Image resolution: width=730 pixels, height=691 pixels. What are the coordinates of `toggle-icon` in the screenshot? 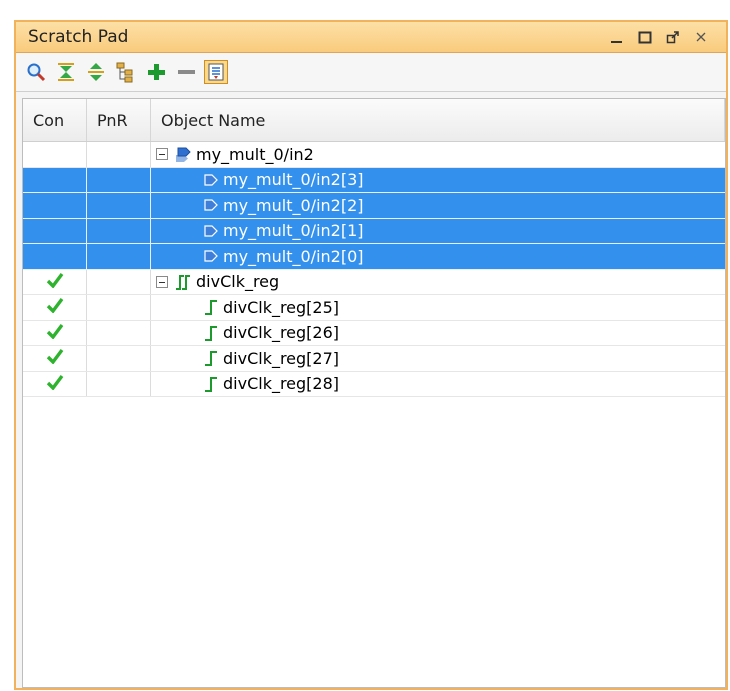 It's located at (216, 72).